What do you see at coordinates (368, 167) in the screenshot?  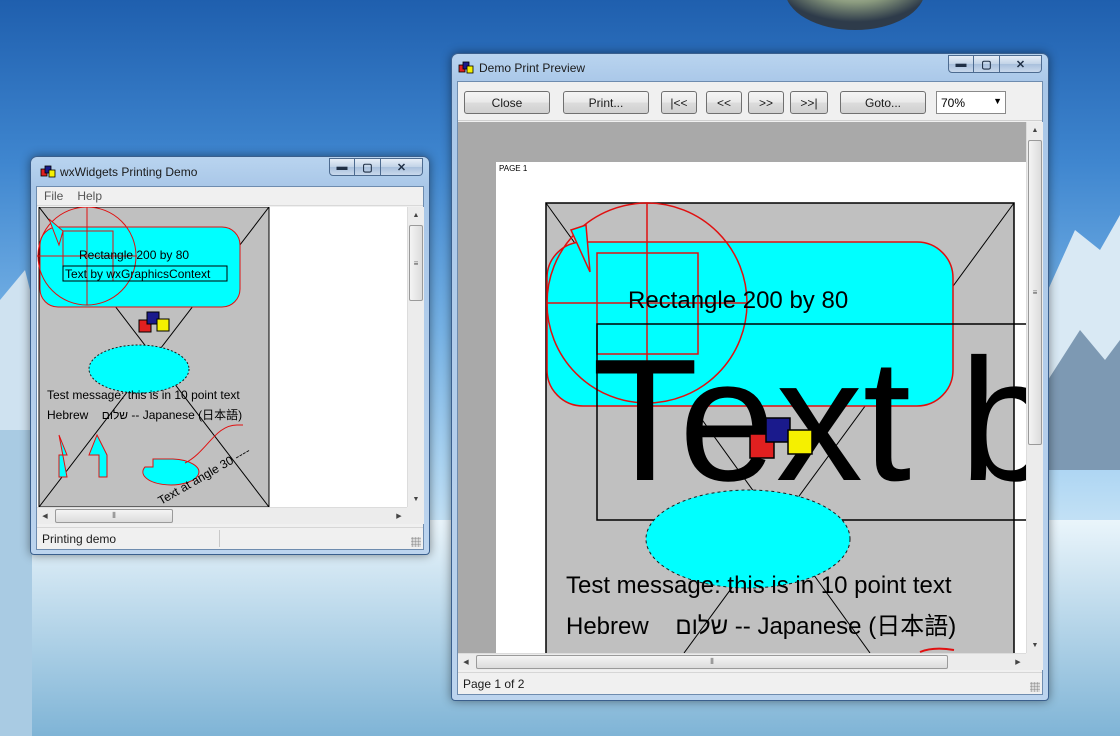 I see `demo-maximize-button: ▢` at bounding box center [368, 167].